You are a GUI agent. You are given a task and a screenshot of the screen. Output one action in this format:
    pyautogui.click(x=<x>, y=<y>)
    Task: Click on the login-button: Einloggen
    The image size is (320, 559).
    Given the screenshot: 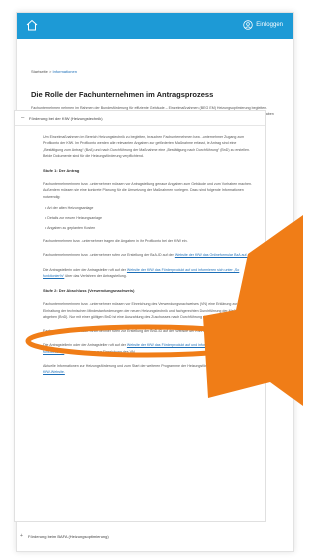 What is the action you would take?
    pyautogui.click(x=263, y=25)
    